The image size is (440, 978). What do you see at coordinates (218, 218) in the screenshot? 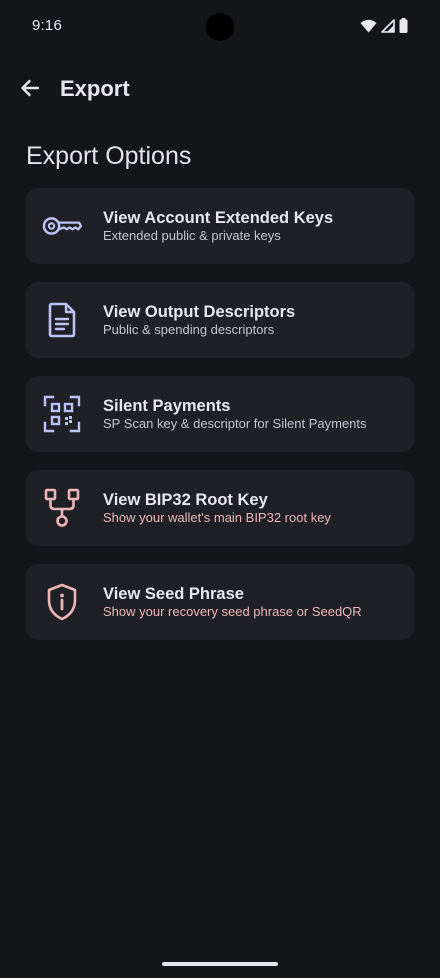
I see `option-title: View Account Extended Keys` at bounding box center [218, 218].